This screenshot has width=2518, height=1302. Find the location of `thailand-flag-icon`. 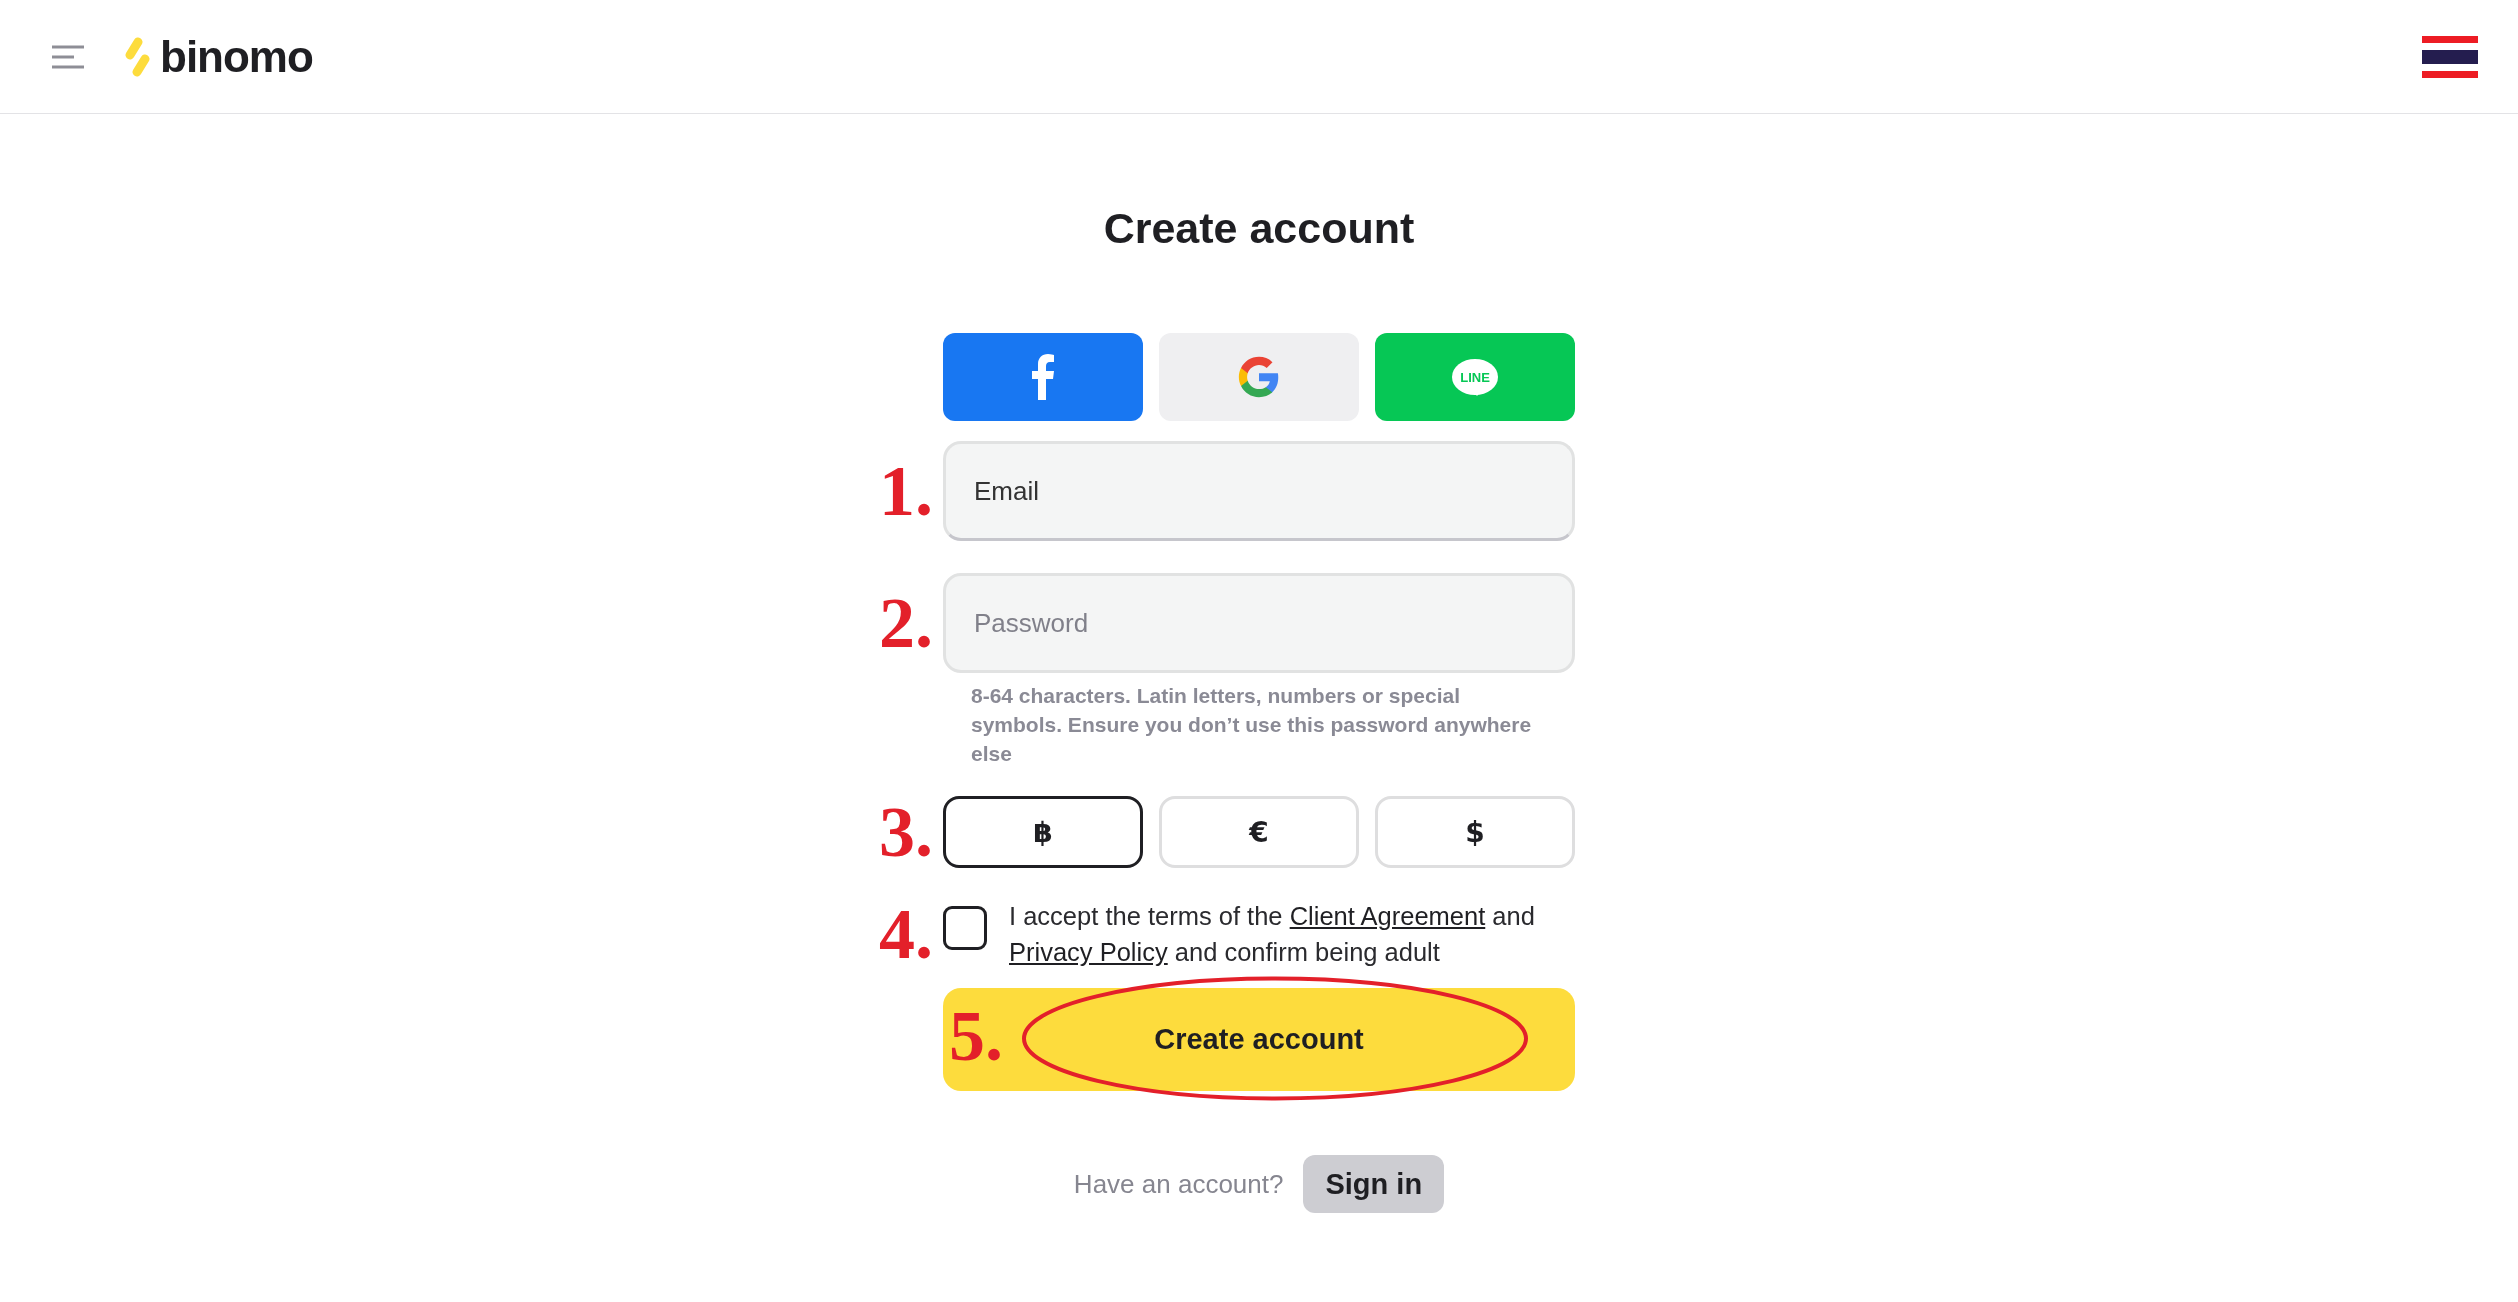

thailand-flag-icon is located at coordinates (2450, 56).